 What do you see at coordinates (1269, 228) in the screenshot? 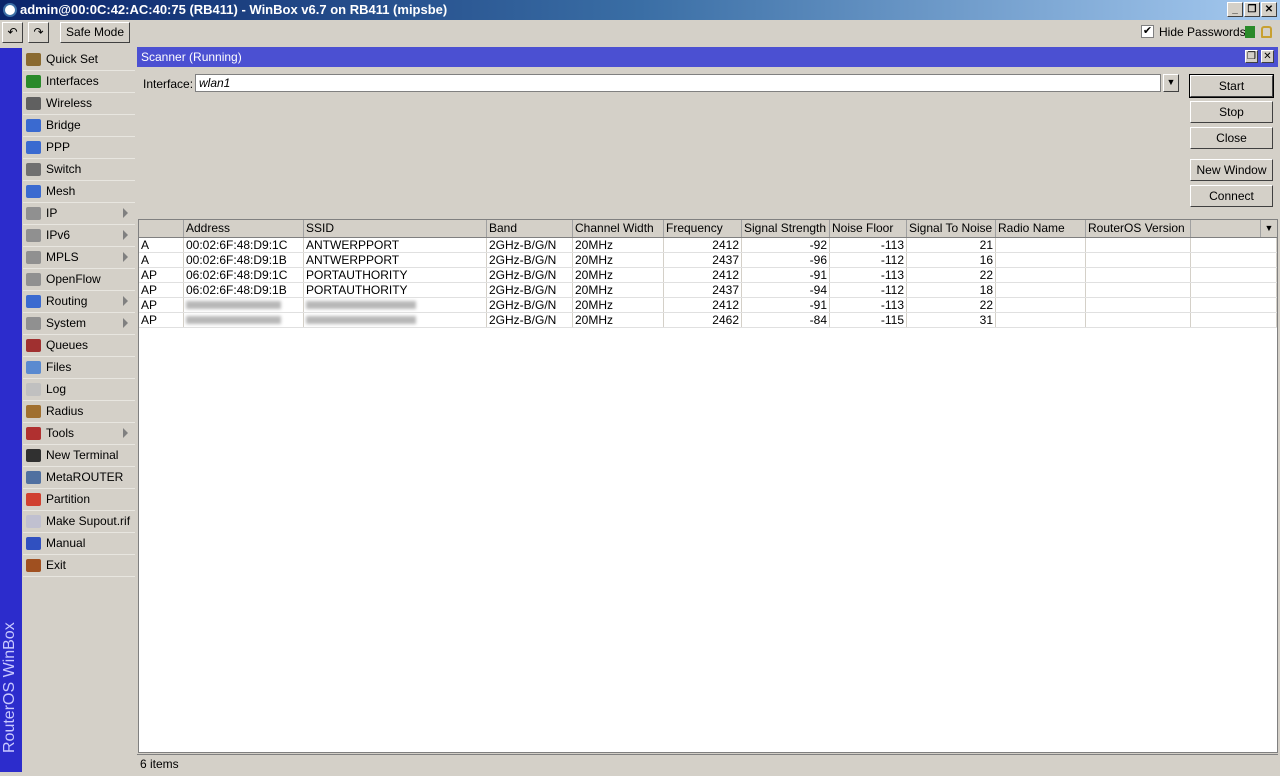
I see `column-menu-button: ▼` at bounding box center [1269, 228].